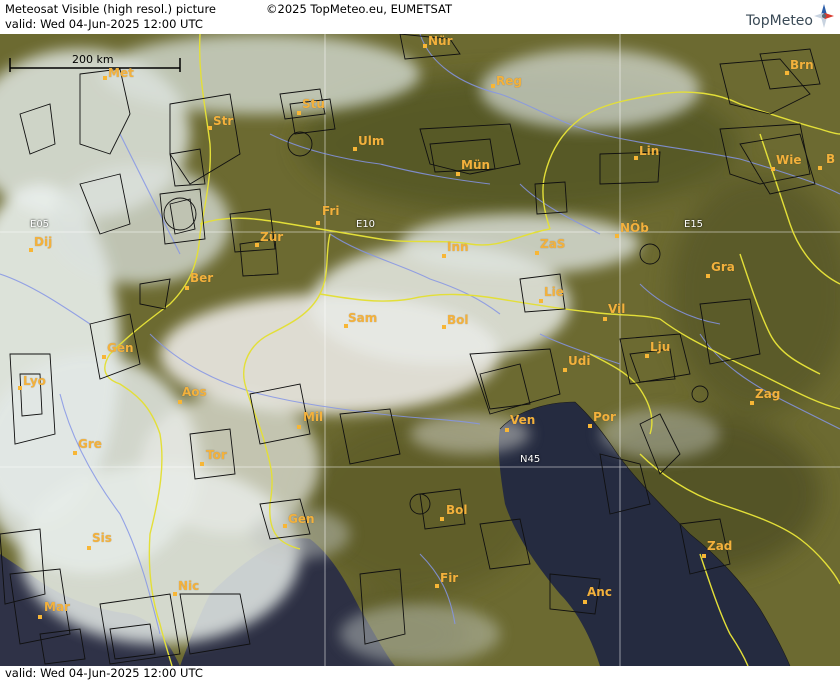  Describe the element at coordinates (449, 578) in the screenshot. I see `city-label: Fir` at that location.